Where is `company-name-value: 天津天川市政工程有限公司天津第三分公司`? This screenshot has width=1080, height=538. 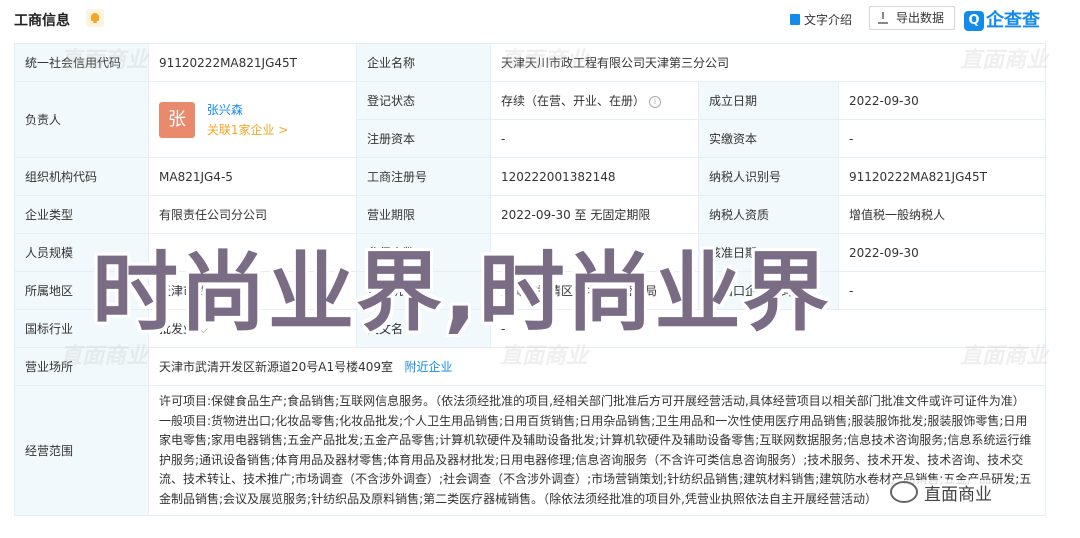
company-name-value: 天津天川市政工程有限公司天津第三分公司 is located at coordinates (768, 62).